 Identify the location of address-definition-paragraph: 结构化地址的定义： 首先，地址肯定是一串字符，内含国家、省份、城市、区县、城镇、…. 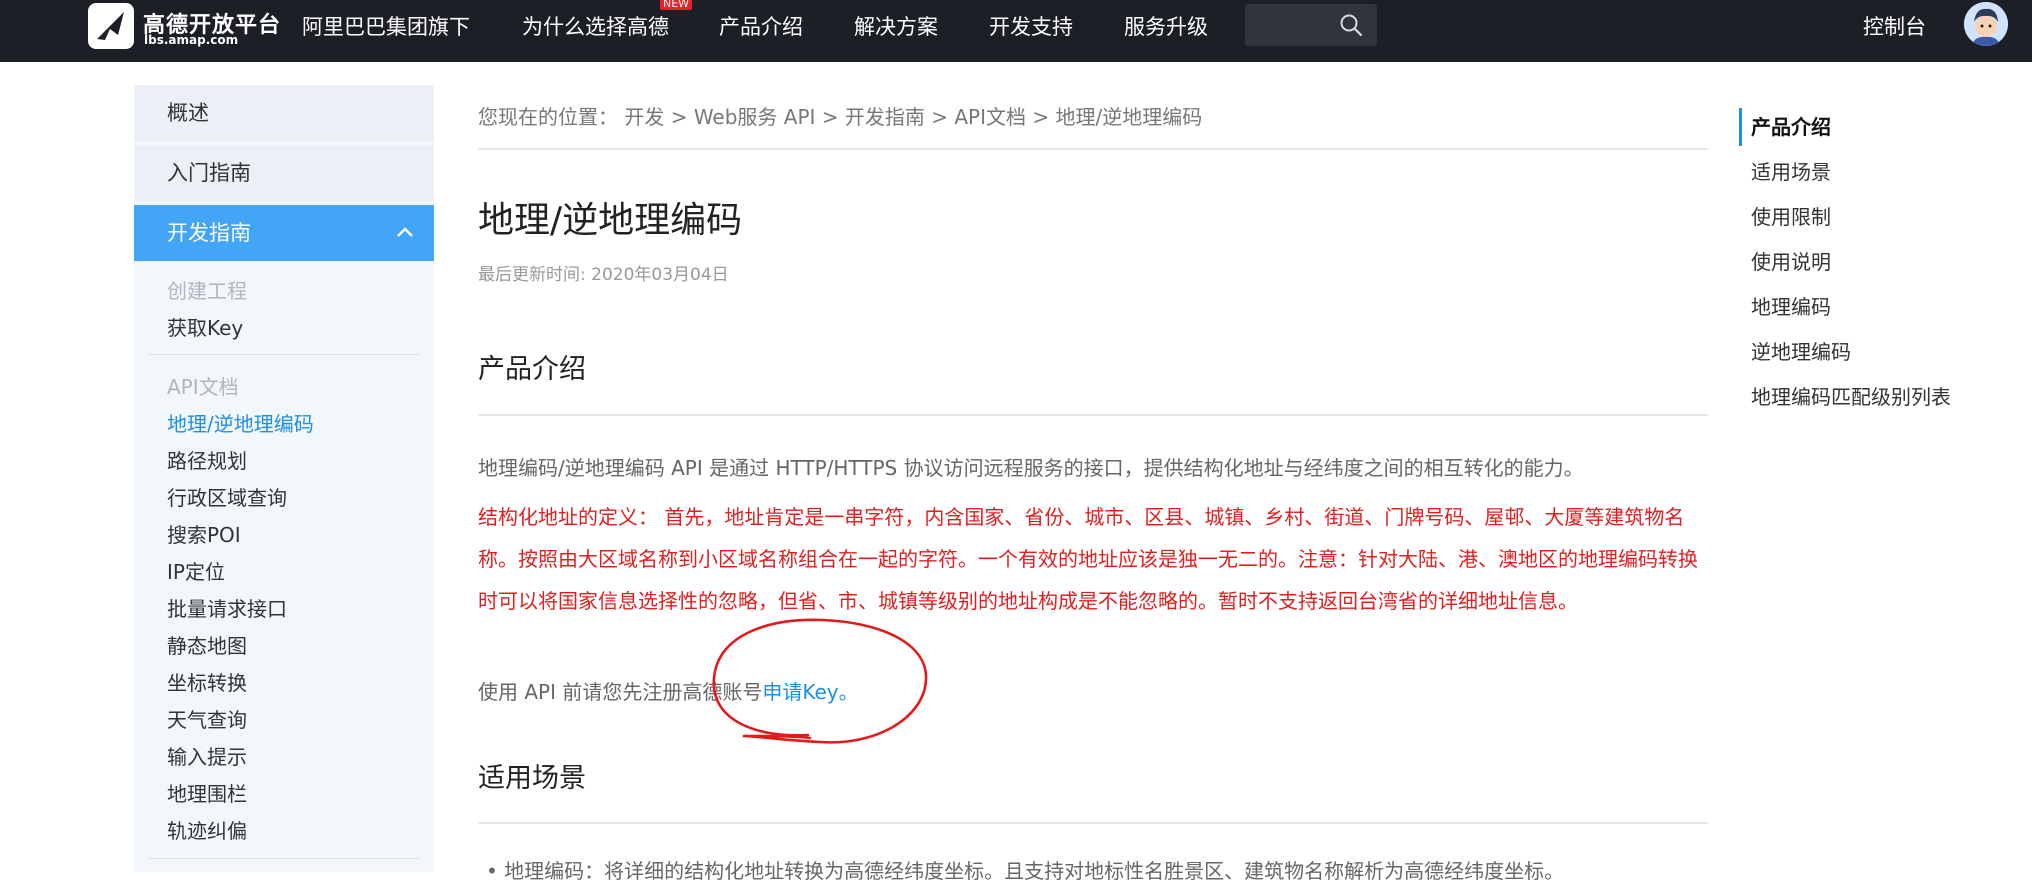
(1088, 559).